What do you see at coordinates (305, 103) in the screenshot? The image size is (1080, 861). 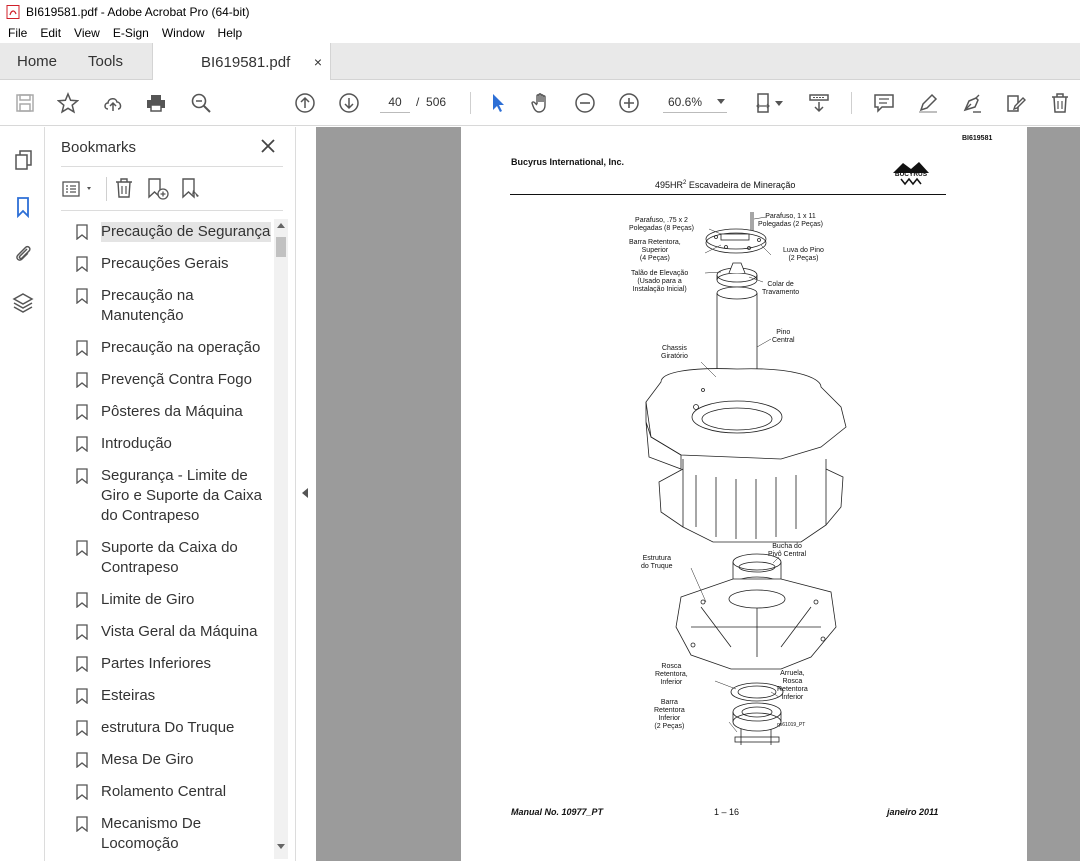 I see `previous-page-button` at bounding box center [305, 103].